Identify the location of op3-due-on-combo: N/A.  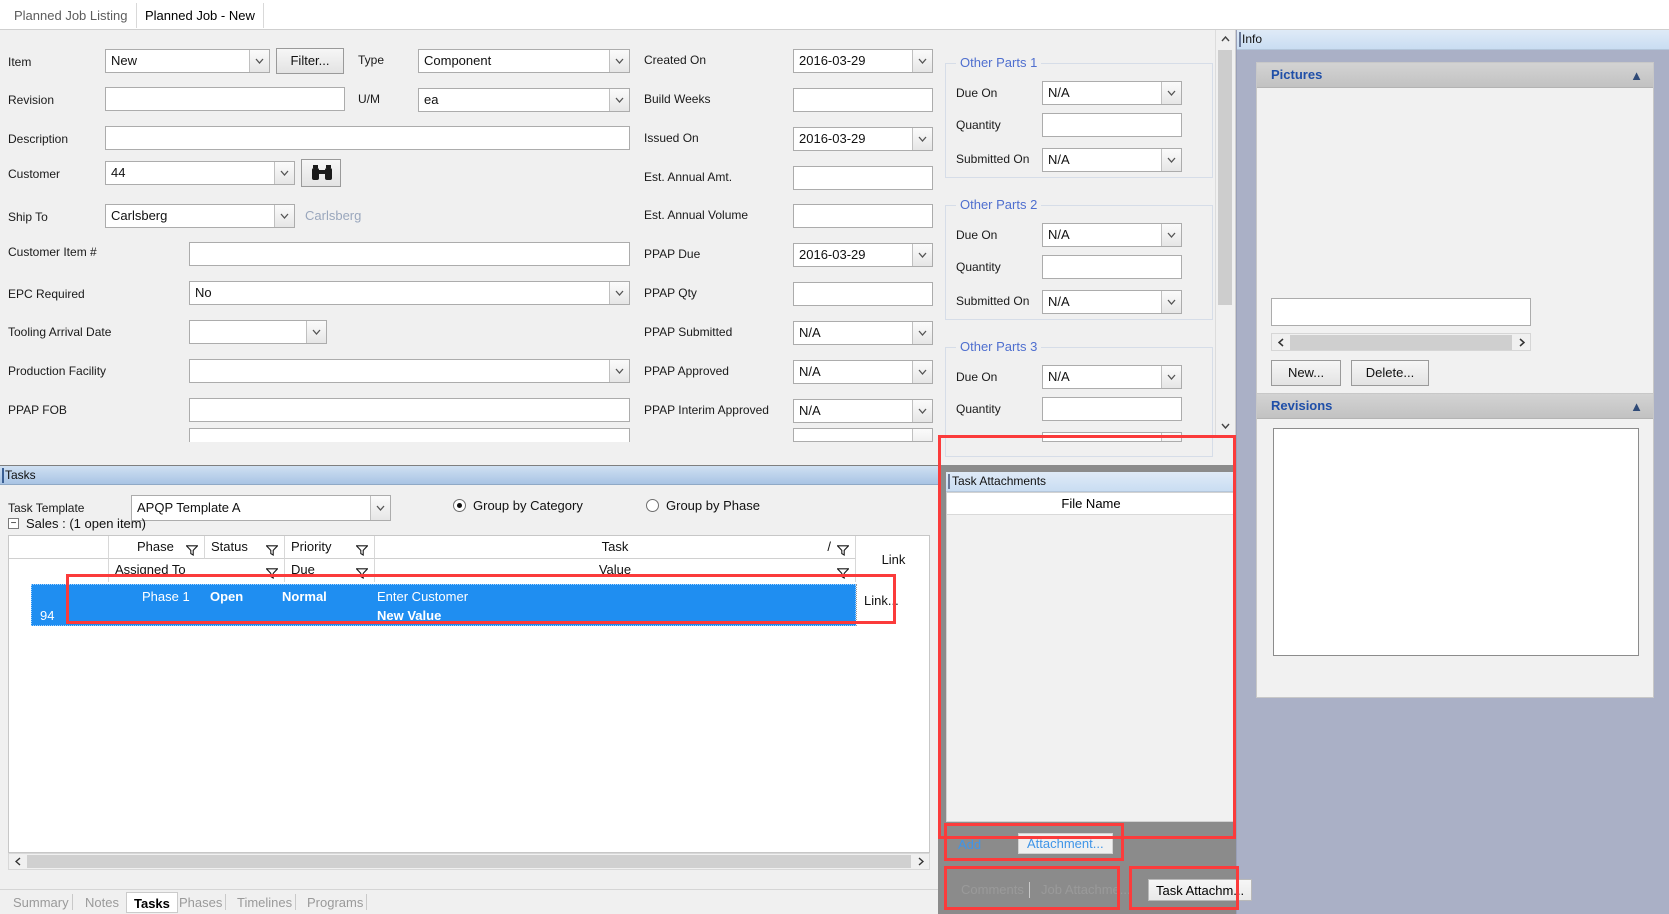
(1112, 377).